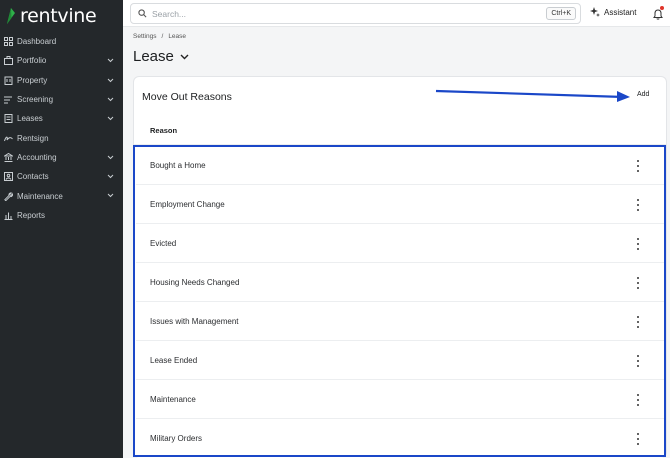 Image resolution: width=670 pixels, height=458 pixels. I want to click on sidebar-item-label: Screening, so click(35, 100).